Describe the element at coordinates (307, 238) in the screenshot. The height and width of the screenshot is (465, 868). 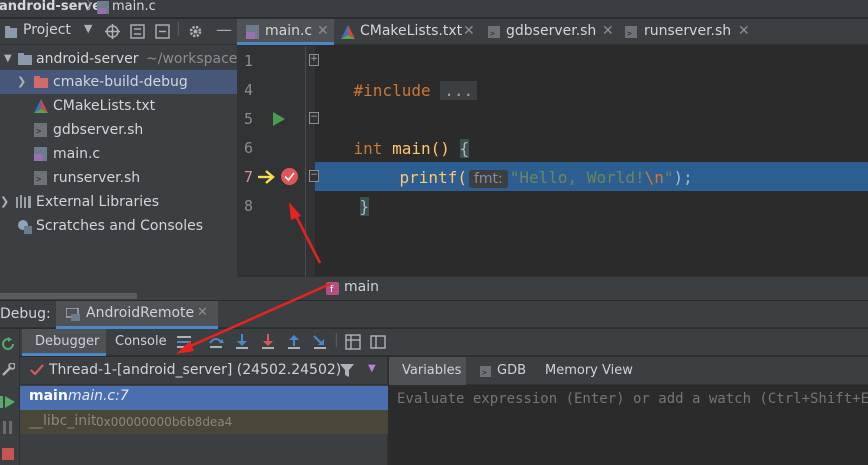
I see `annotation-arrow-to-breakpoint` at that location.